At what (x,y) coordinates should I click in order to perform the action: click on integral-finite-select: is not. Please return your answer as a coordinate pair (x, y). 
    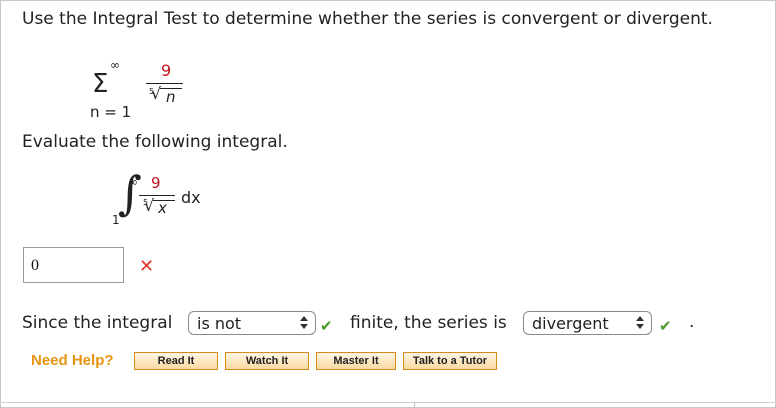
    Looking at the image, I should click on (252, 323).